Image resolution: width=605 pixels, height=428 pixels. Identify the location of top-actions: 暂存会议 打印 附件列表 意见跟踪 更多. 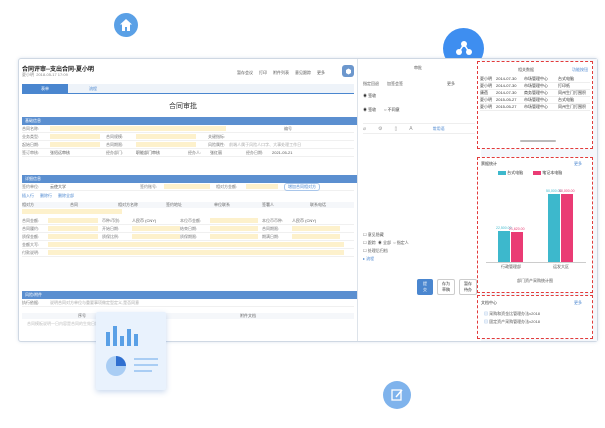
(281, 73).